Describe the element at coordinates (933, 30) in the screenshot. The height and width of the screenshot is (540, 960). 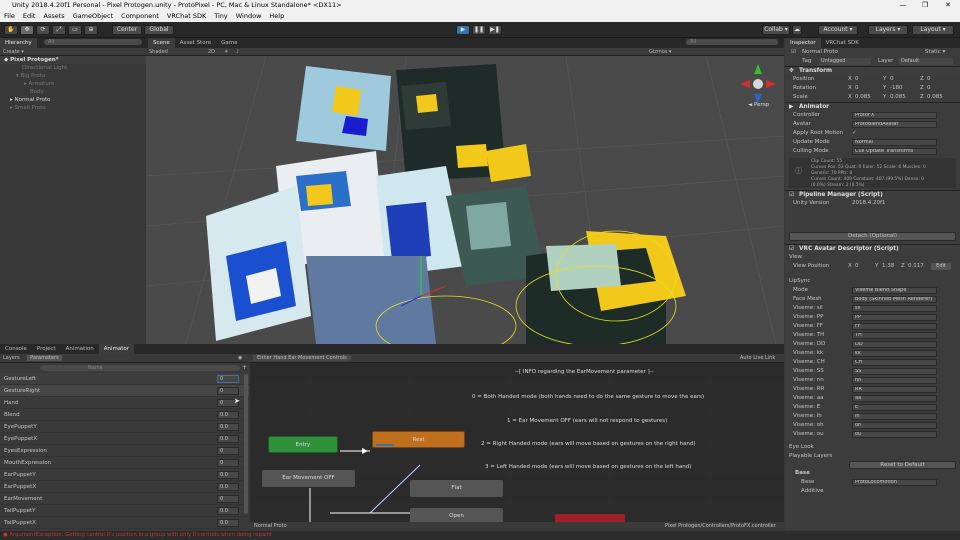
I see `layout-dropdown: Layout ▾` at that location.